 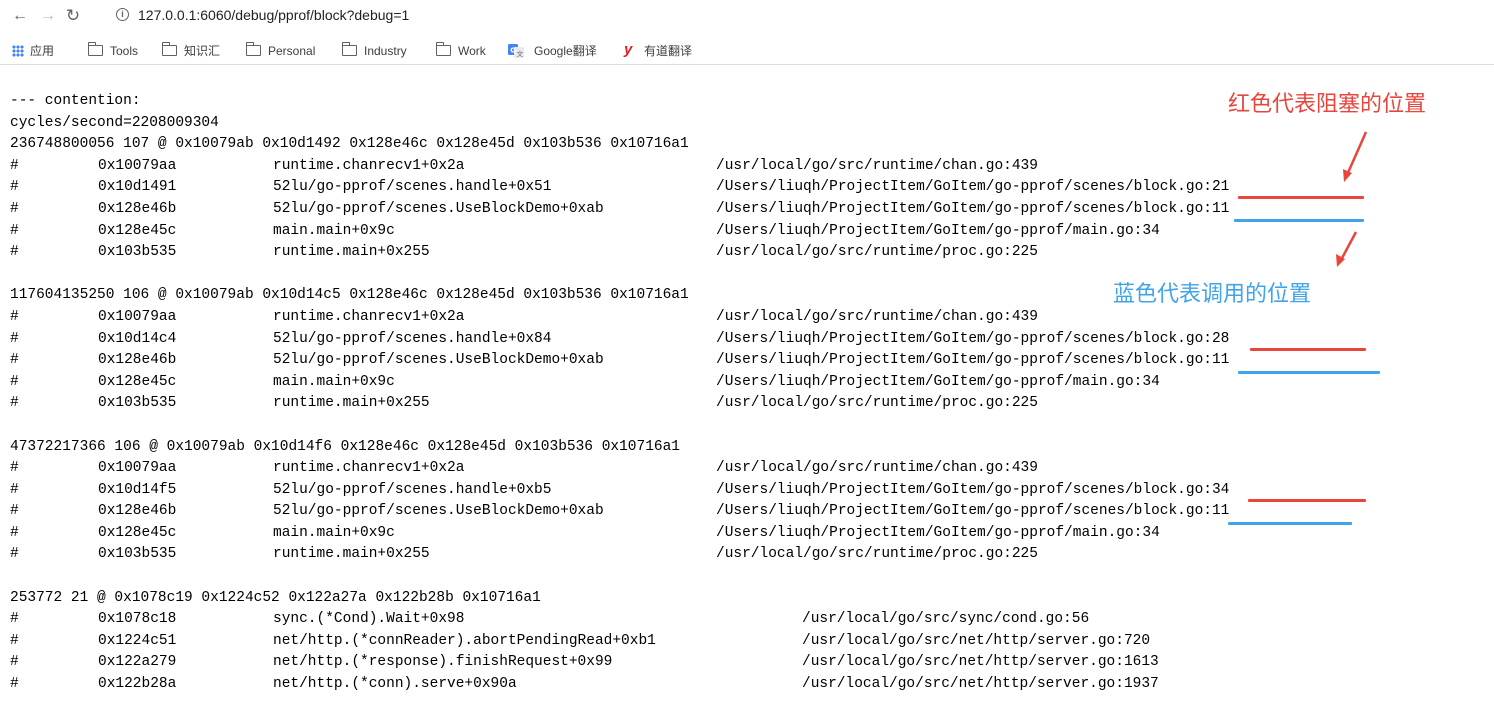 I want to click on frame-path: /usr/local/go/src/runtime/proc.go:225, so click(x=877, y=403).